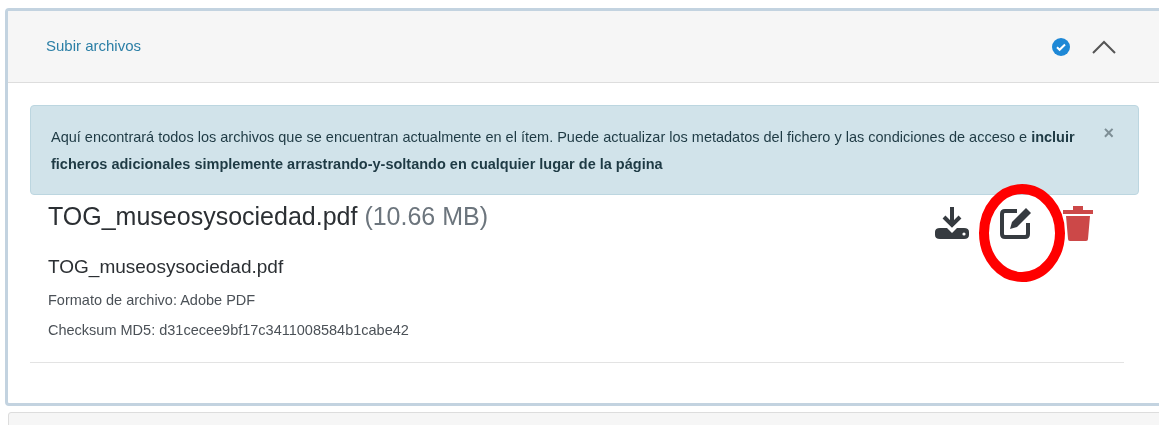 The height and width of the screenshot is (425, 1159). I want to click on download-icon, so click(952, 223).